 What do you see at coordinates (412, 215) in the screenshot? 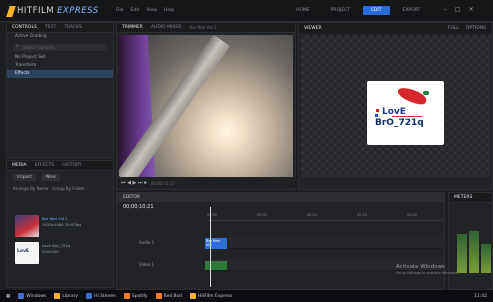
I see `ruler-tick: 00:20` at bounding box center [412, 215].